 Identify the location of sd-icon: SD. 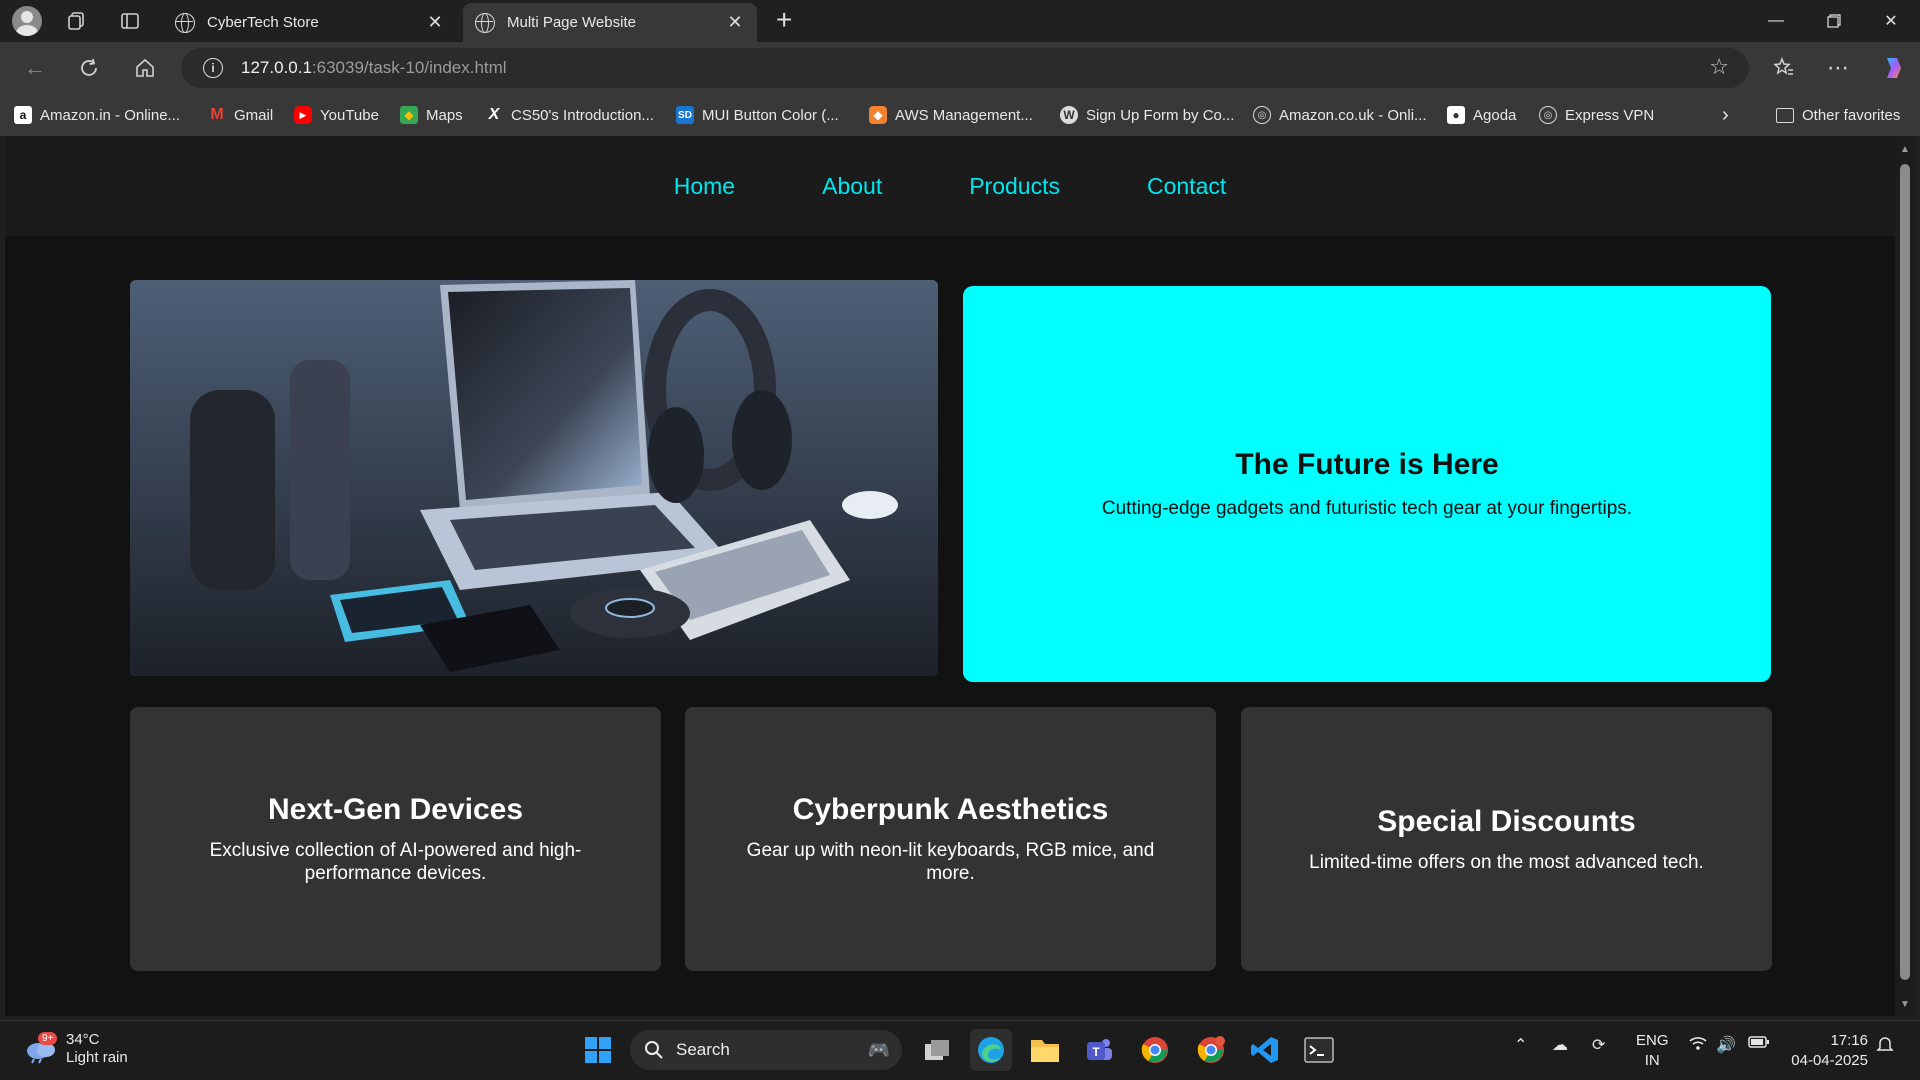
(685, 115).